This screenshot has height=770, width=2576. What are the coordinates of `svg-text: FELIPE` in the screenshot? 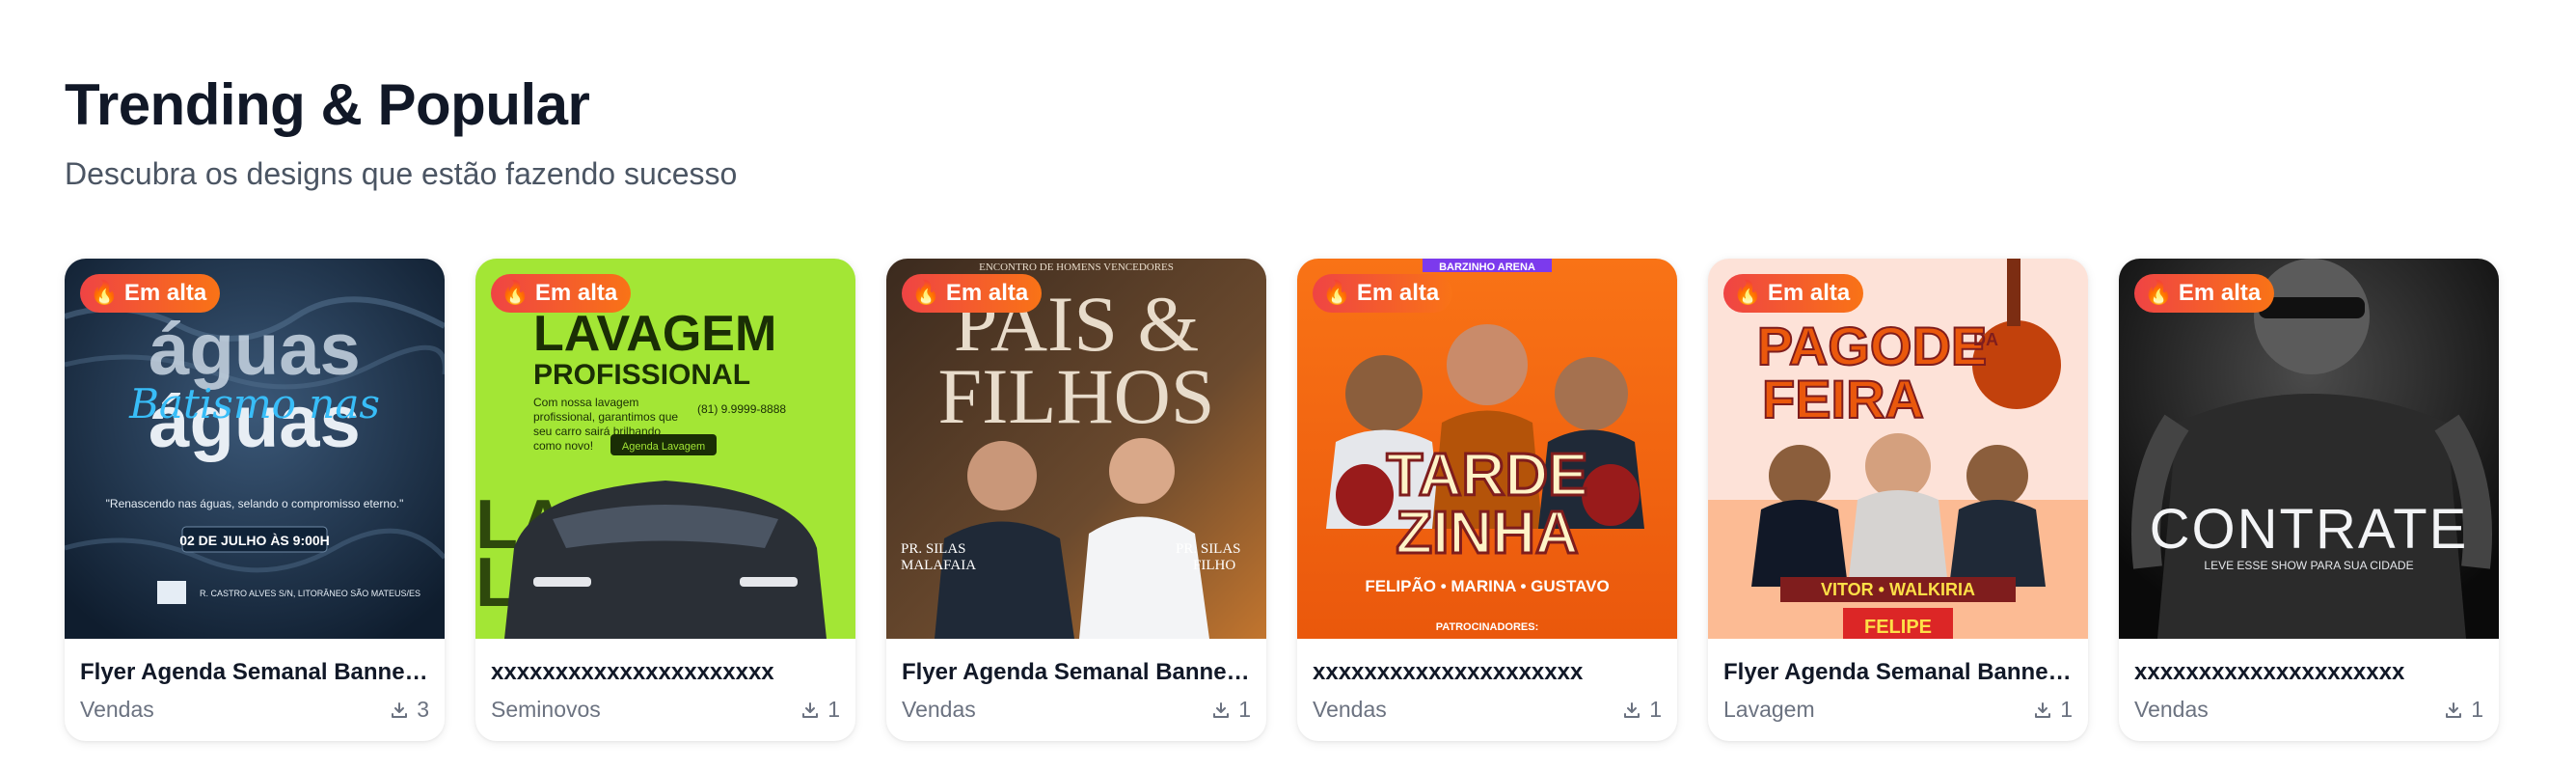 It's located at (1898, 627).